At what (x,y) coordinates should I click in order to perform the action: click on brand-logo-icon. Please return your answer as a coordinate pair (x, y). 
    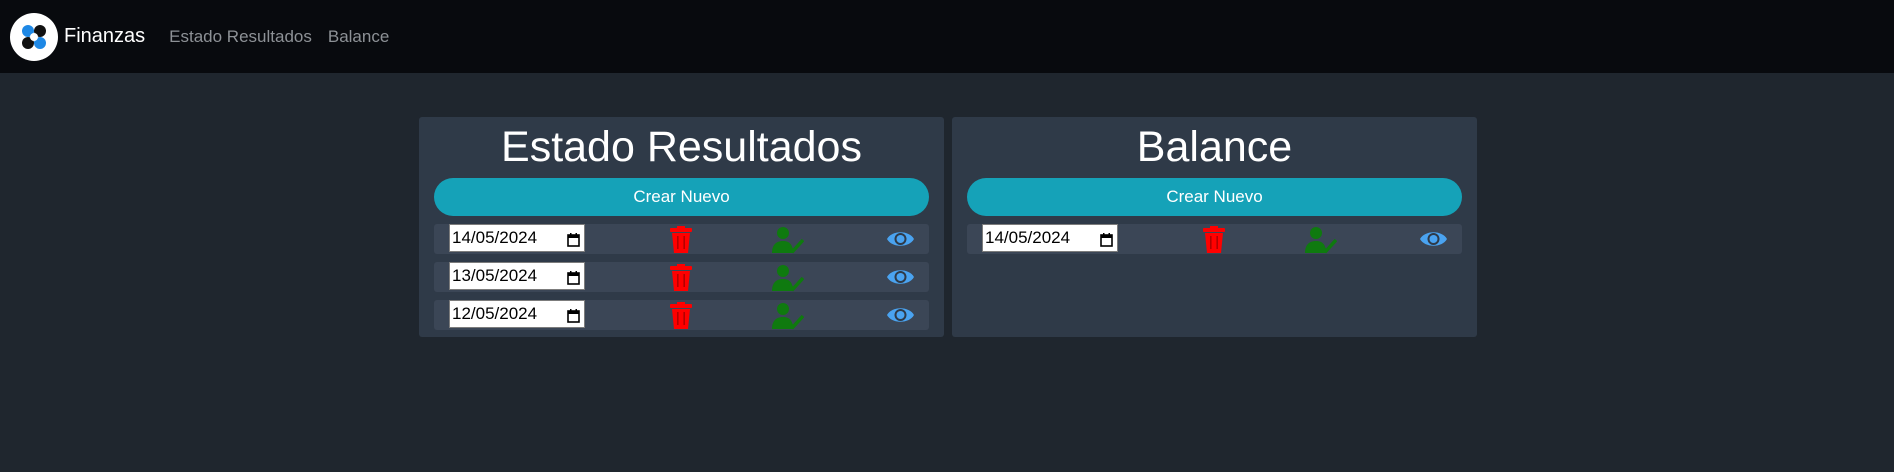
    Looking at the image, I should click on (34, 36).